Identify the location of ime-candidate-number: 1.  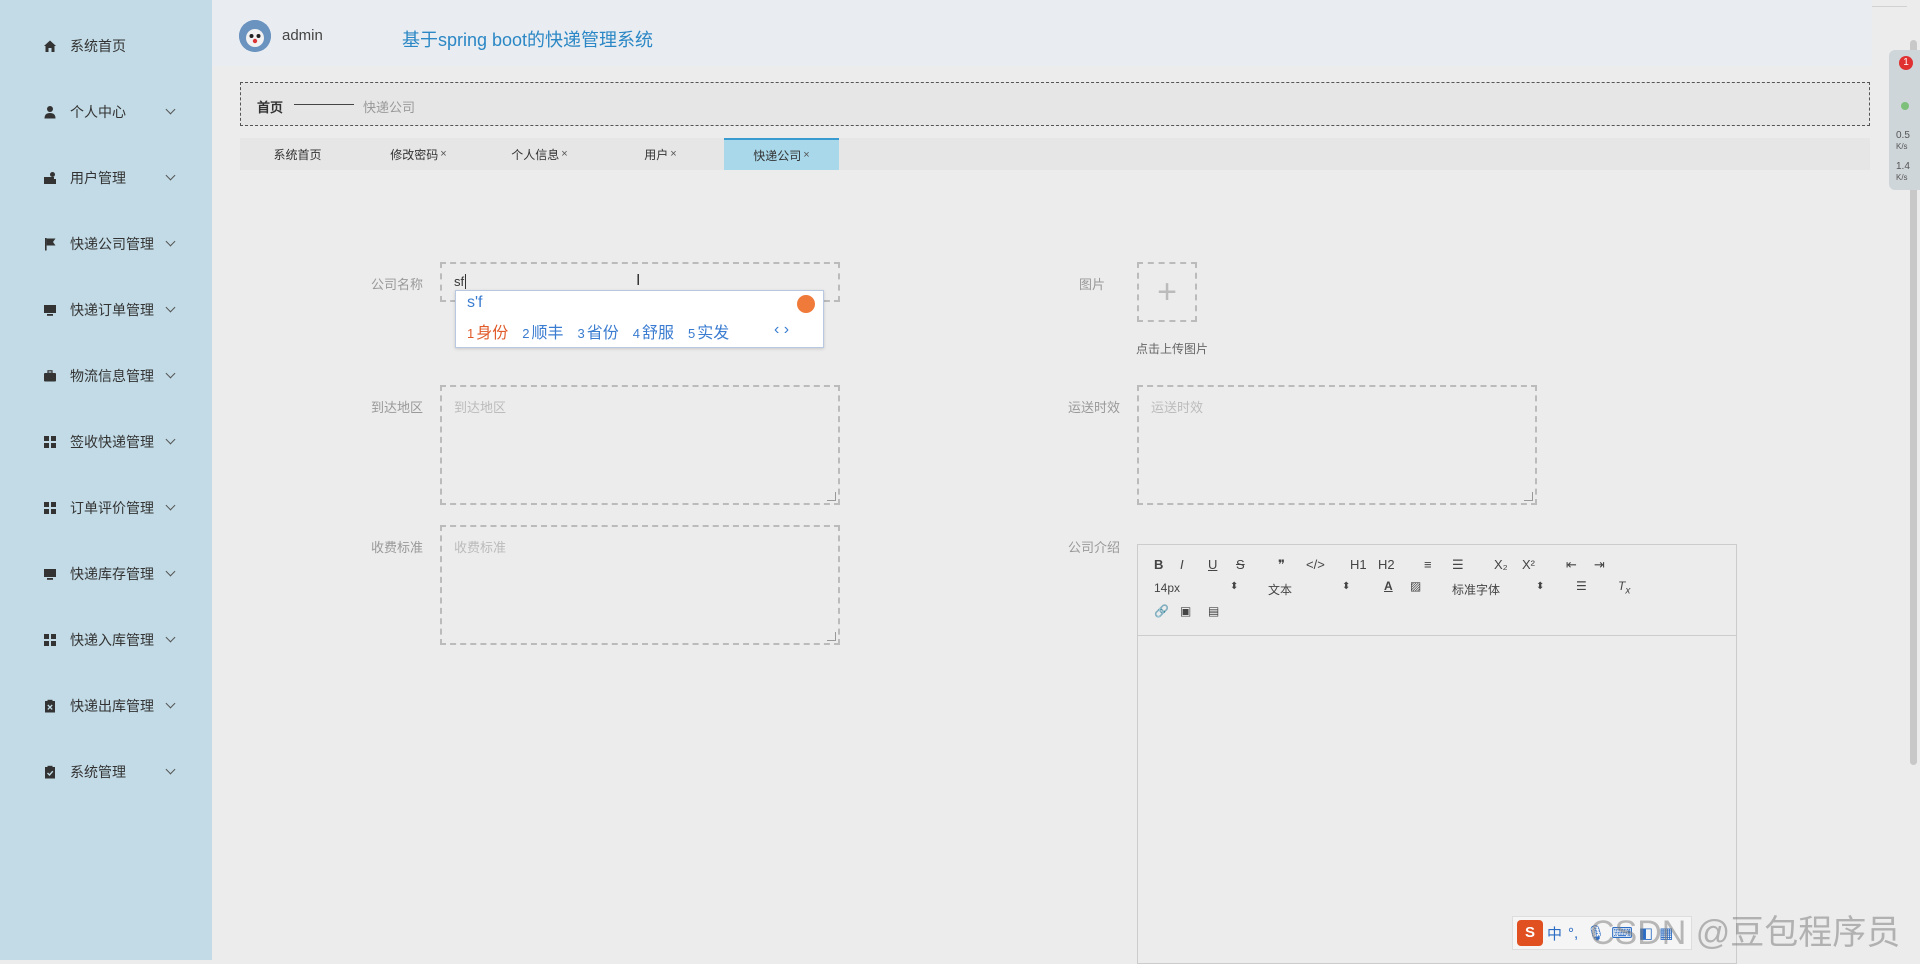
(471, 333).